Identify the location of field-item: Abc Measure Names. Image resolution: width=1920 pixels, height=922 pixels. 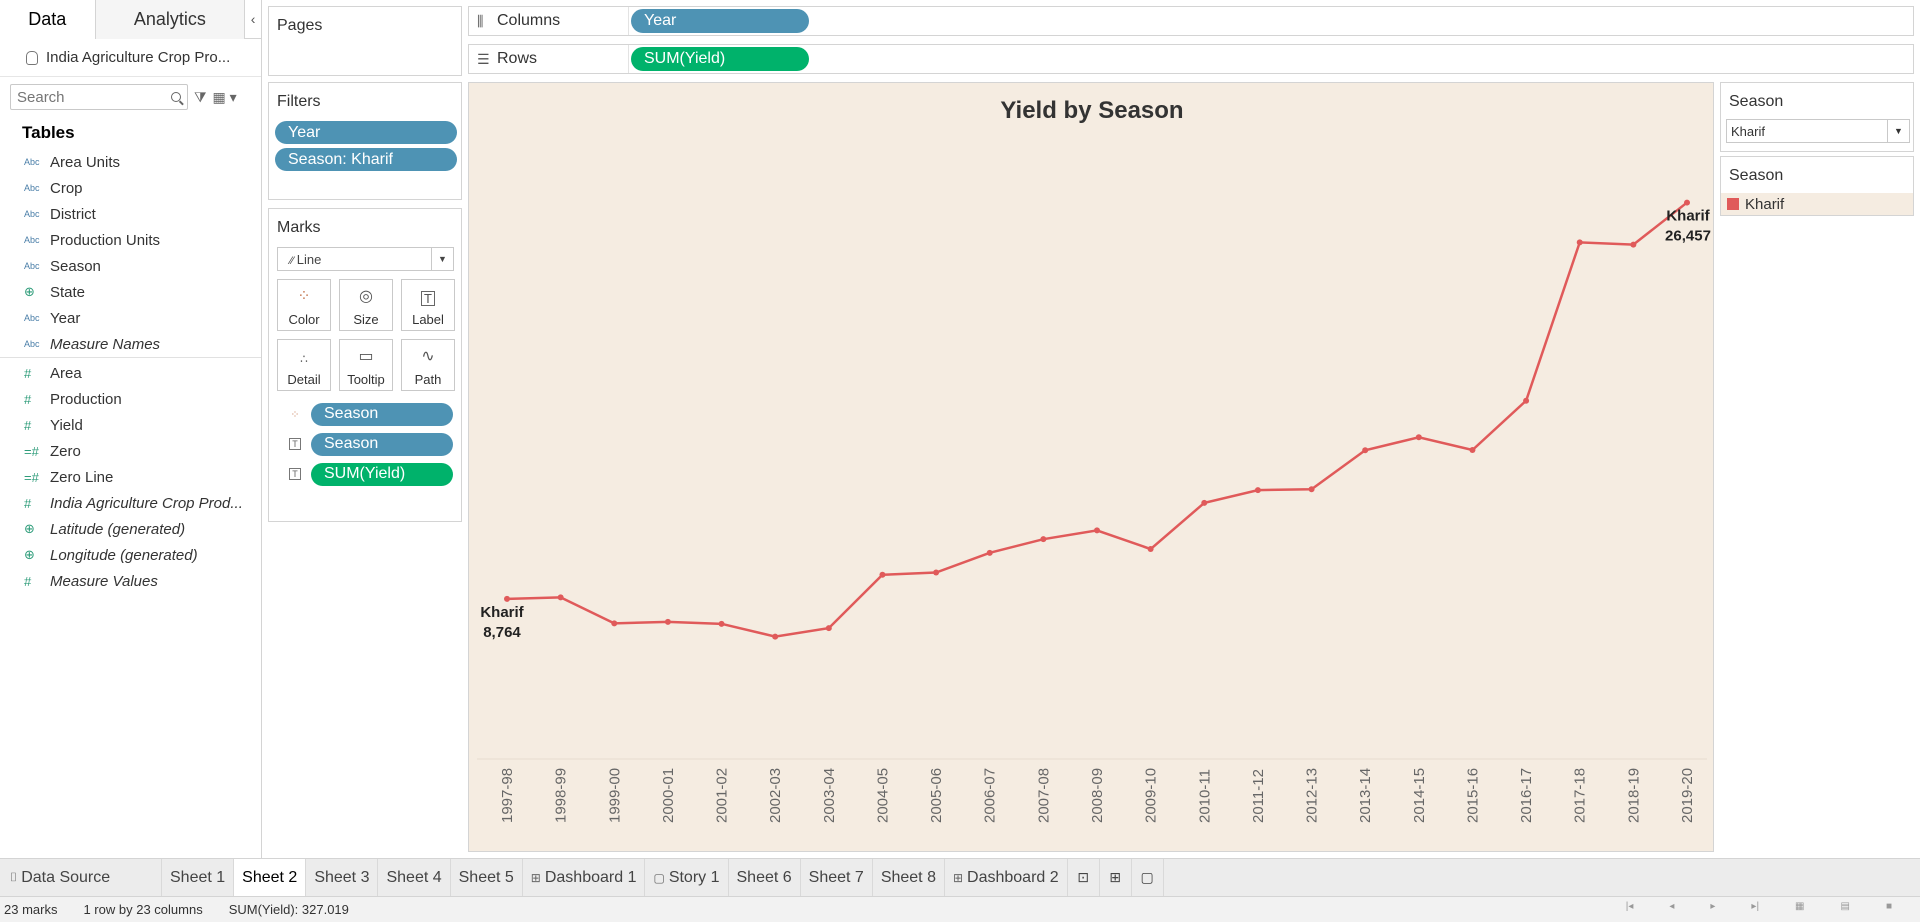
(130, 344).